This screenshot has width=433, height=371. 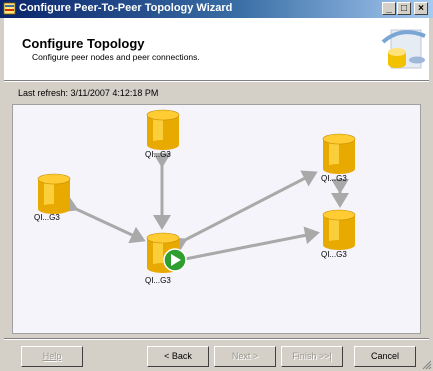 What do you see at coordinates (403, 49) in the screenshot?
I see `wizard-graphic-icon` at bounding box center [403, 49].